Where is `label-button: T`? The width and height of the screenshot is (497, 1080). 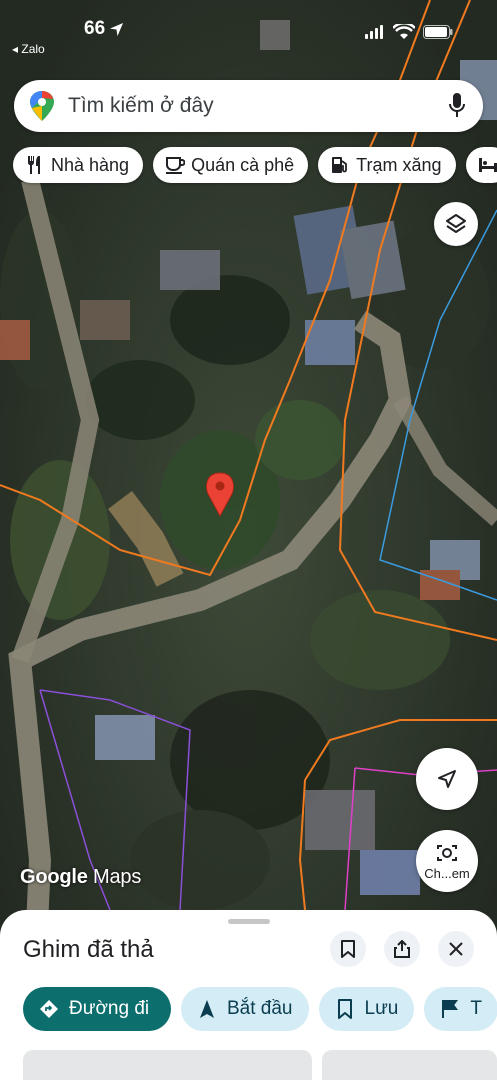
label-button: T is located at coordinates (460, 1009).